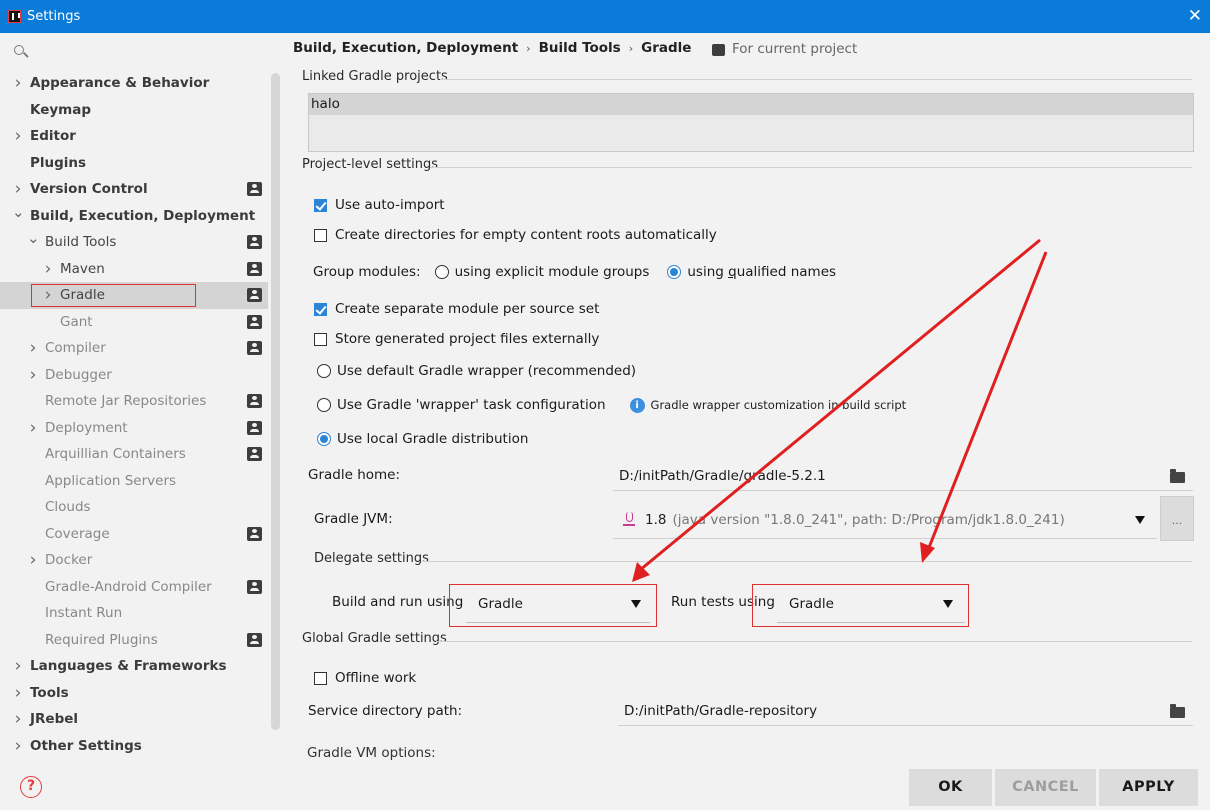 The image size is (1210, 810). What do you see at coordinates (674, 272) in the screenshot?
I see `radio-qualified-names` at bounding box center [674, 272].